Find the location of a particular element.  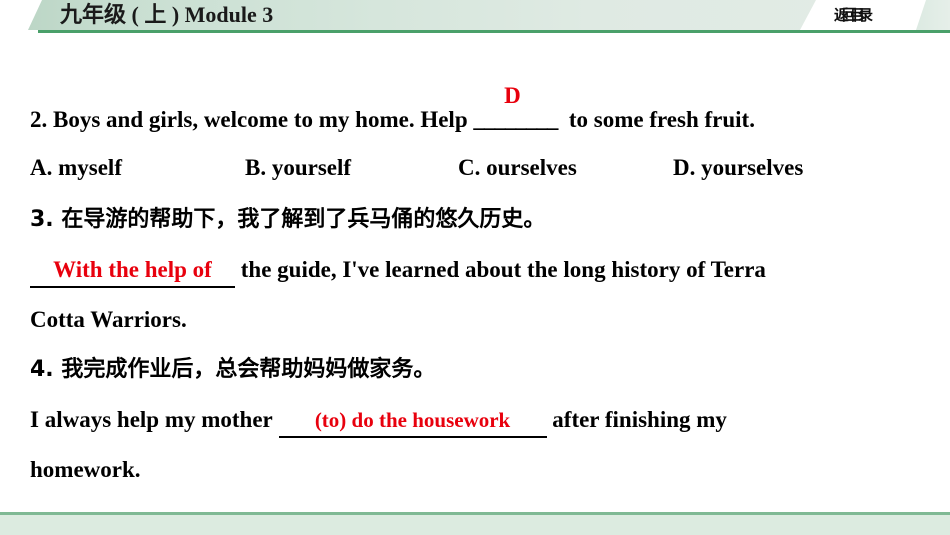

footer-bar is located at coordinates (475, 523).